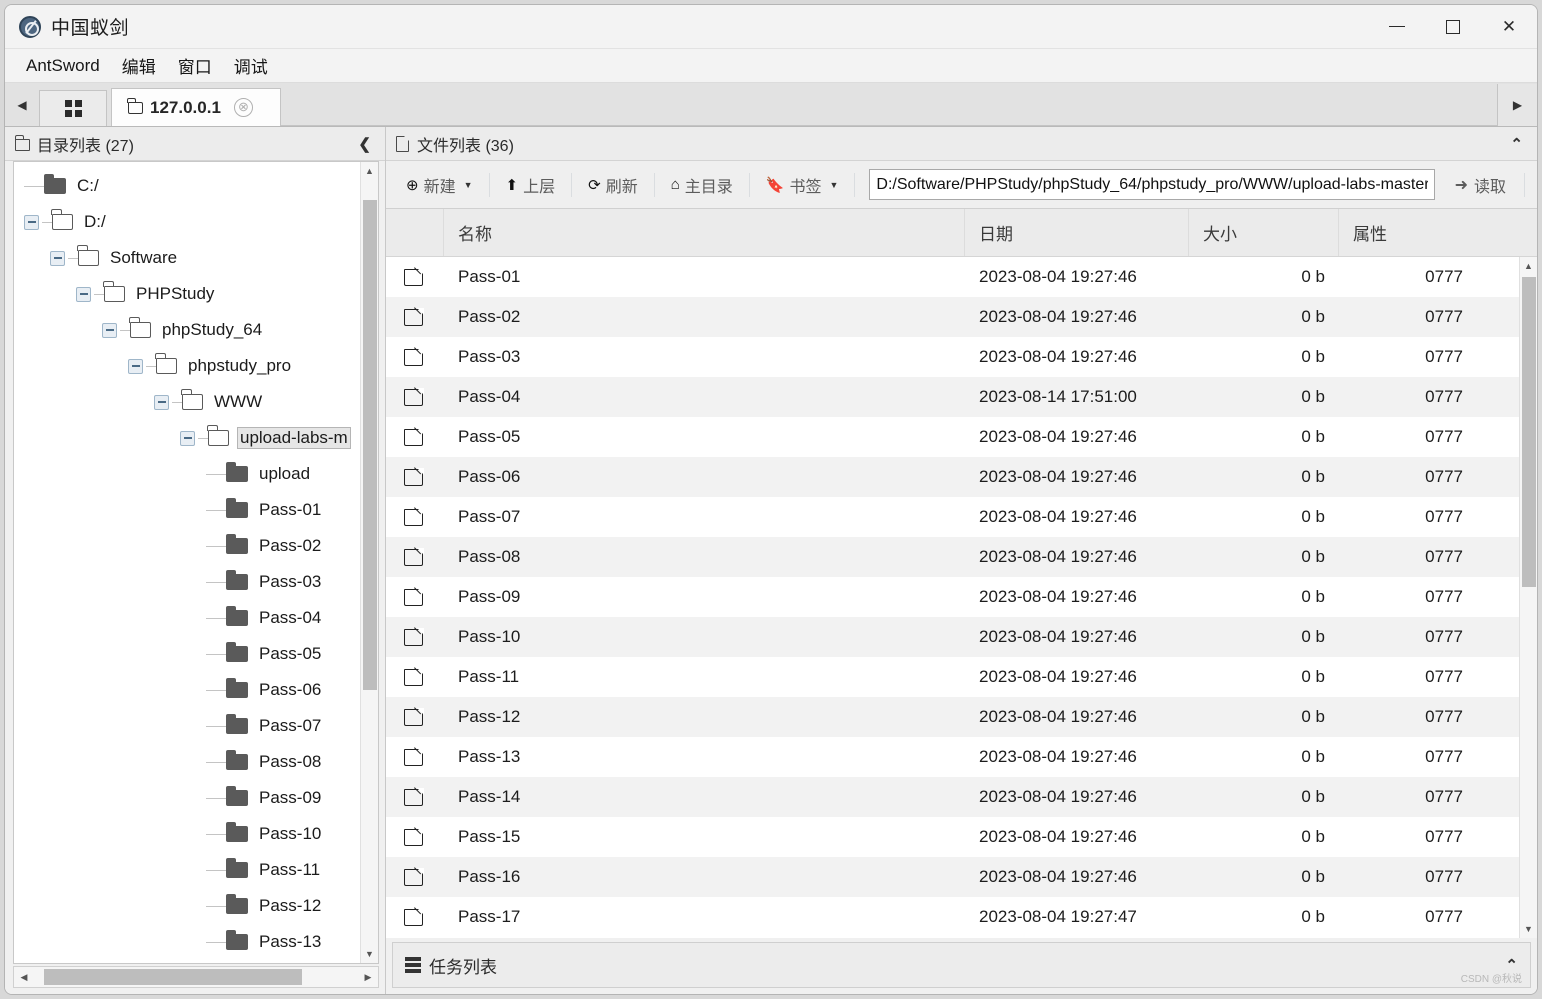 This screenshot has width=1542, height=999. I want to click on file-scroll-down-arrow: ▼, so click(1528, 929).